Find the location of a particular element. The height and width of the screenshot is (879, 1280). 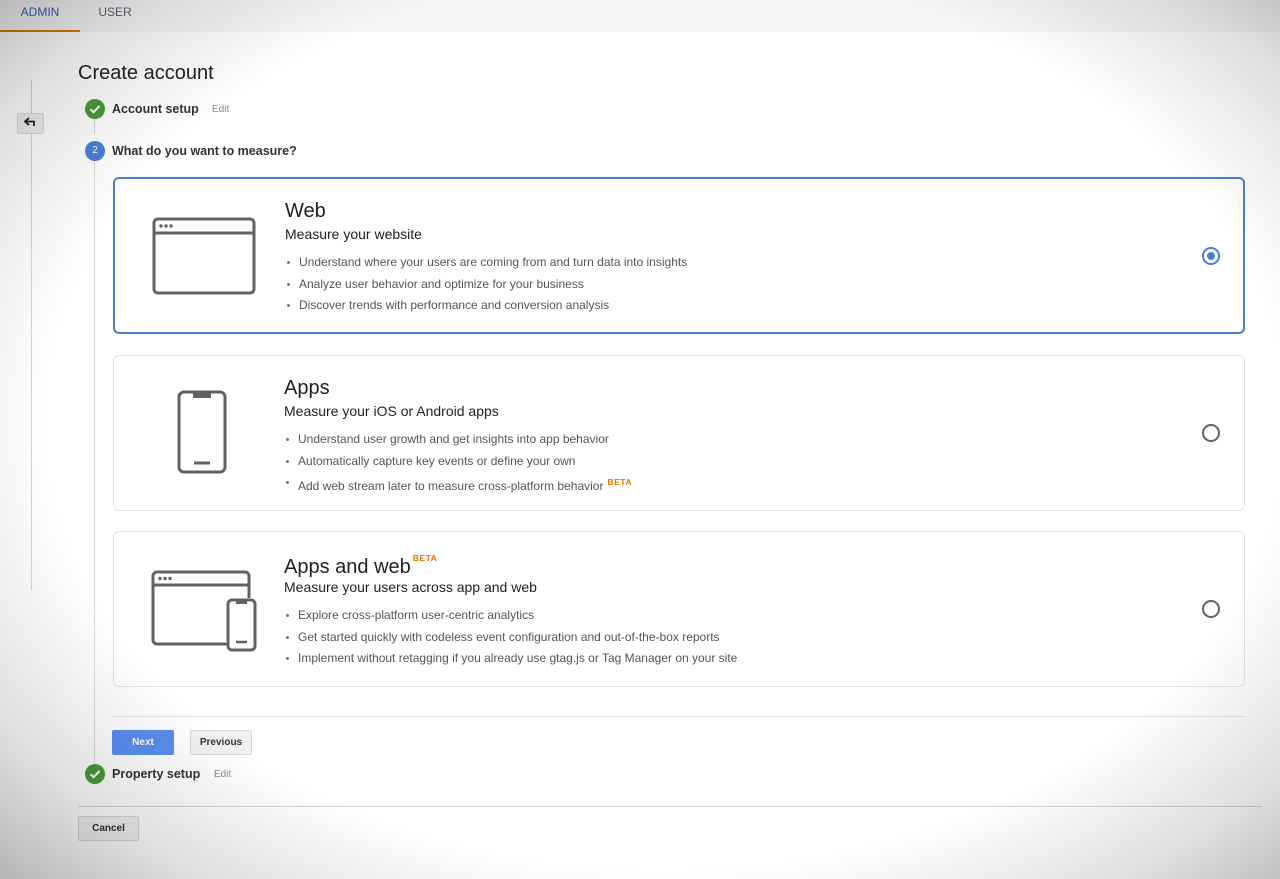

sidebar-rail is located at coordinates (31, 335).